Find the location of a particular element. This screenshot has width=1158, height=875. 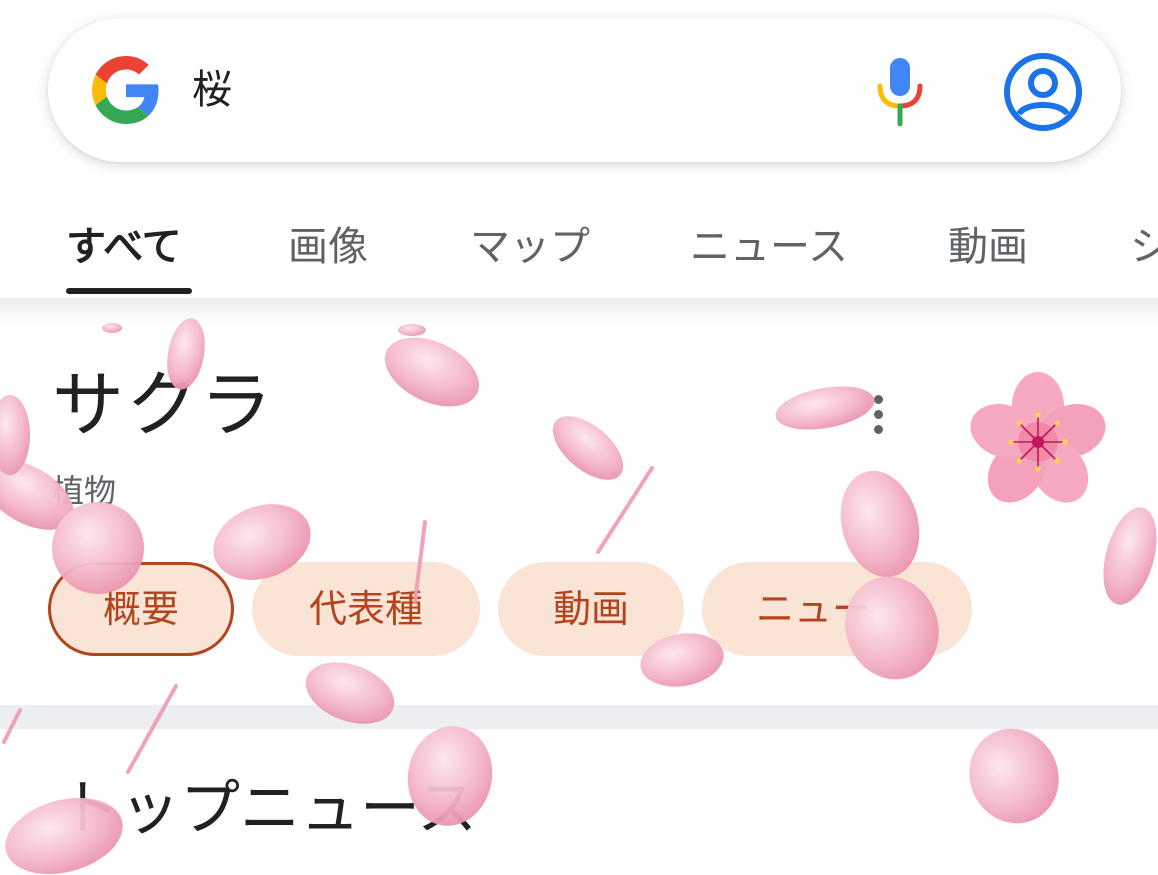

account-circle-icon is located at coordinates (1043, 92).